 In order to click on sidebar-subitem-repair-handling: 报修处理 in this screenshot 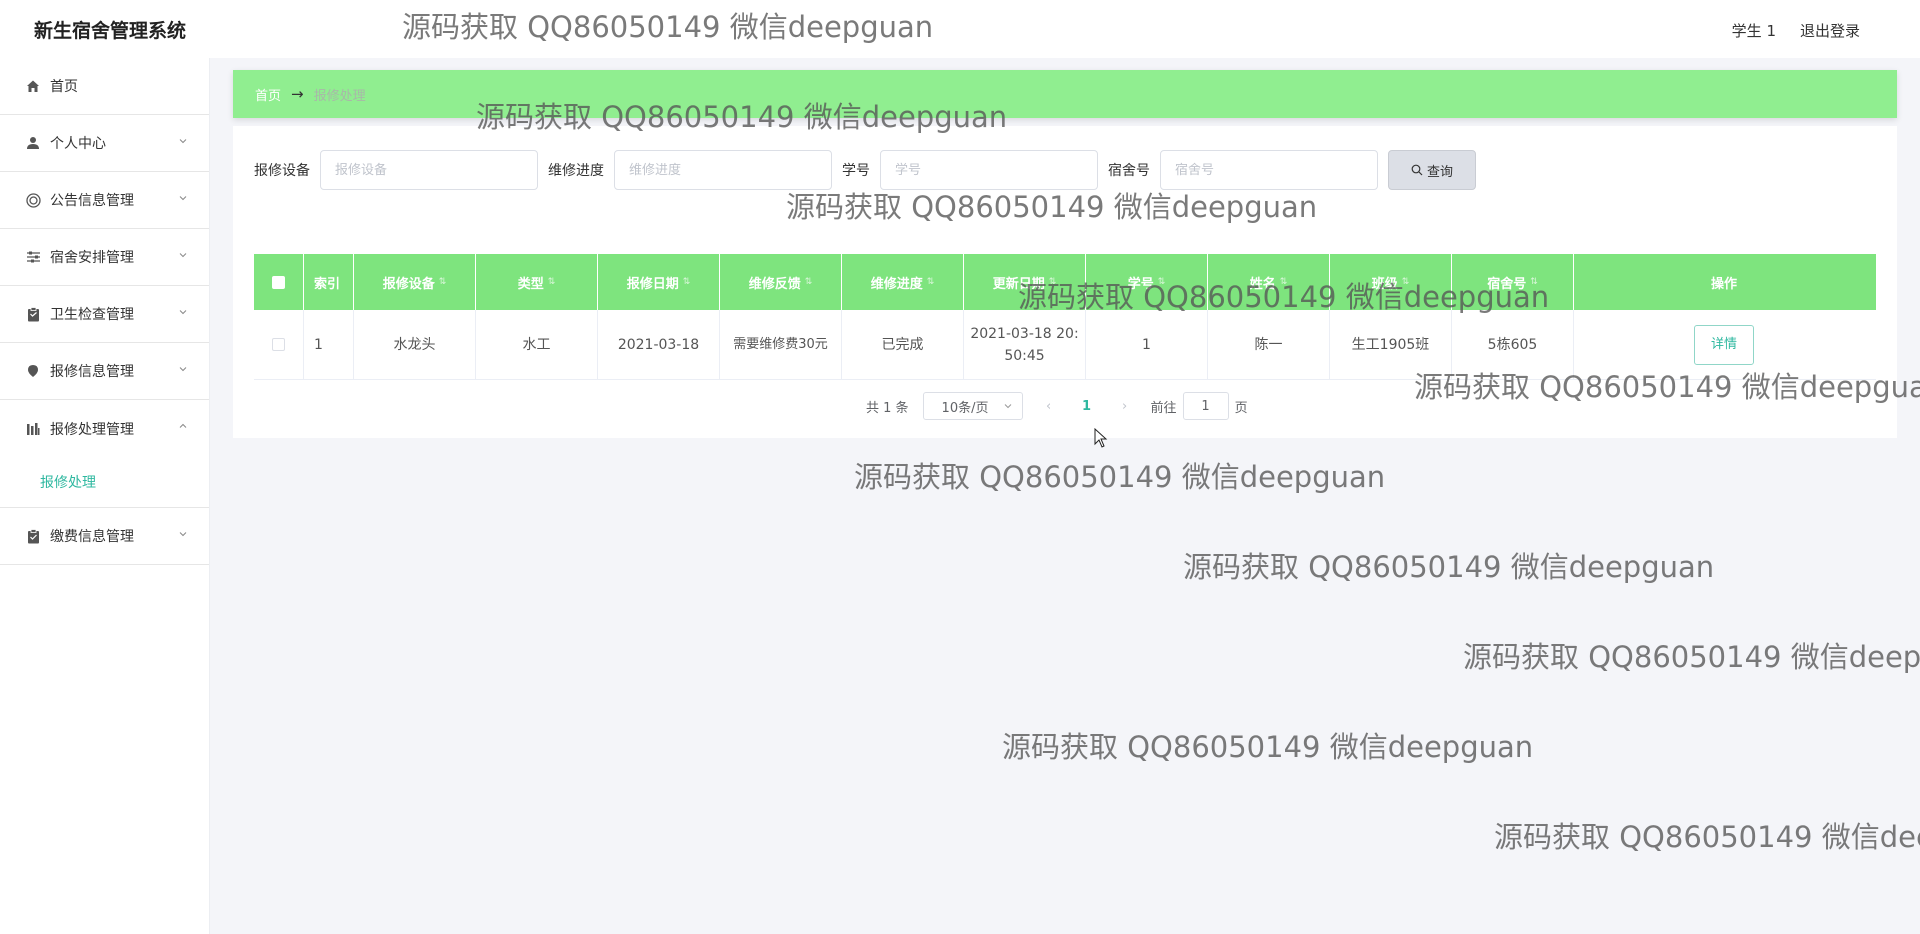, I will do `click(104, 482)`.